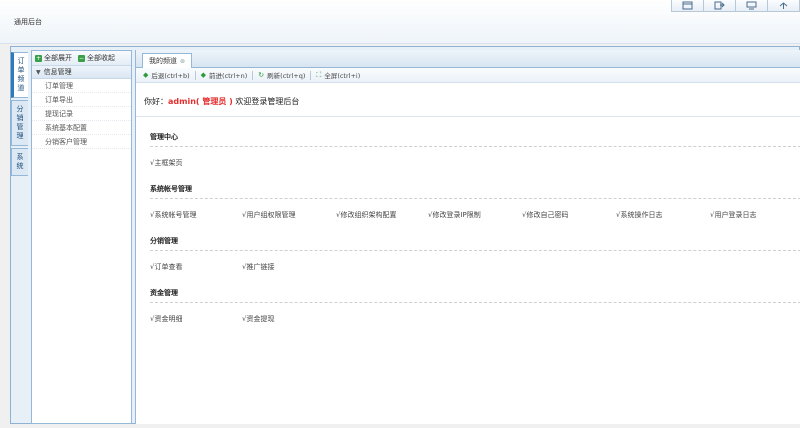  Describe the element at coordinates (21, 88) in the screenshot. I see `vtab-char: 道` at that location.